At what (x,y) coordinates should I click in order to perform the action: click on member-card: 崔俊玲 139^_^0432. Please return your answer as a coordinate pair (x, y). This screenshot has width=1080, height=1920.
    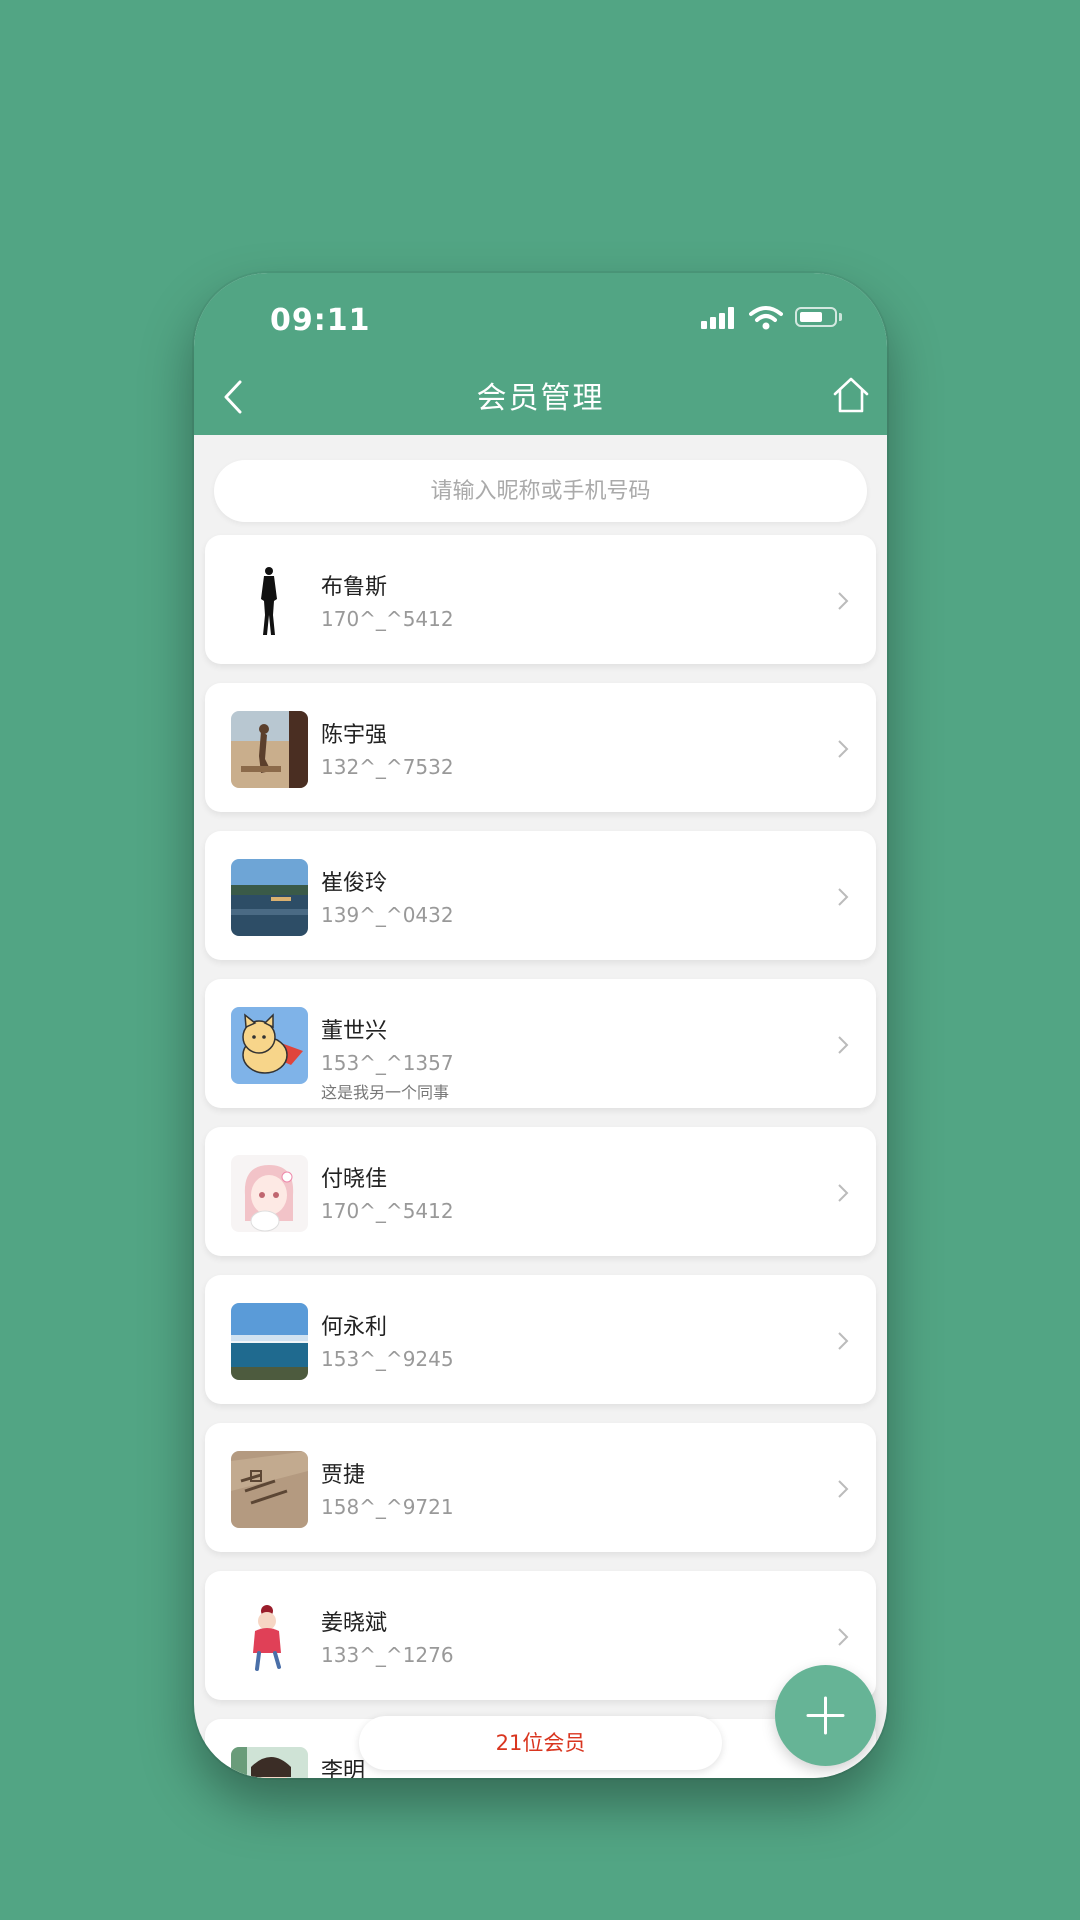
    Looking at the image, I should click on (540, 895).